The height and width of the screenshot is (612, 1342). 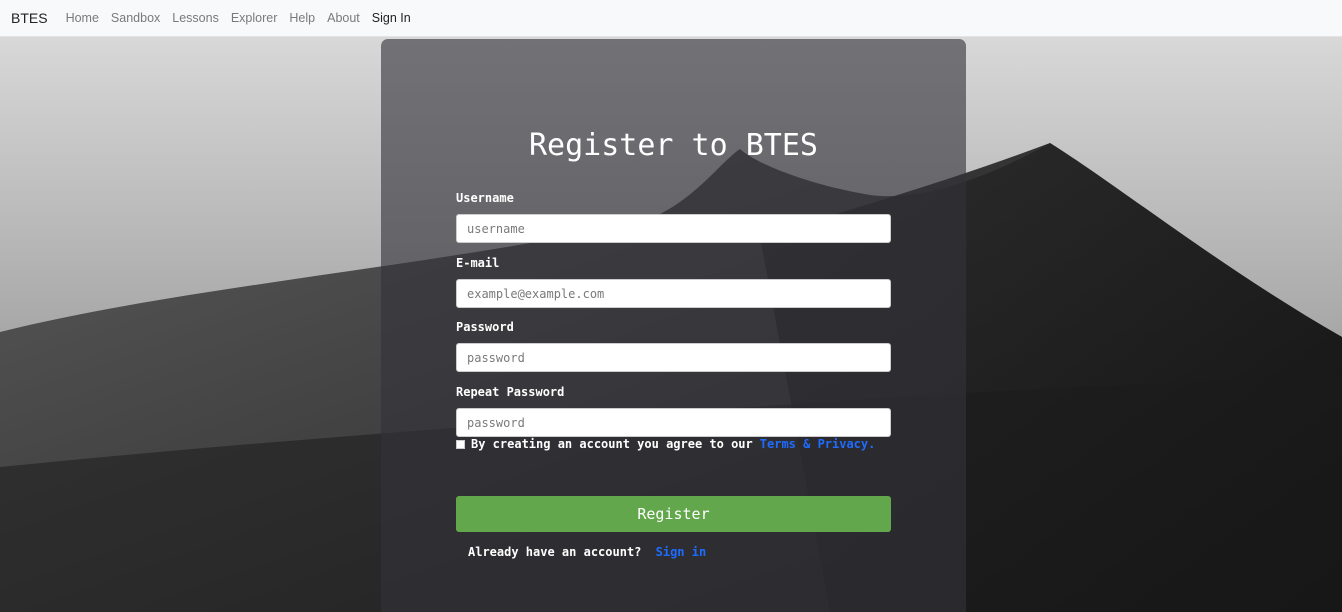 I want to click on nav-sign-in: Sign In, so click(x=391, y=18).